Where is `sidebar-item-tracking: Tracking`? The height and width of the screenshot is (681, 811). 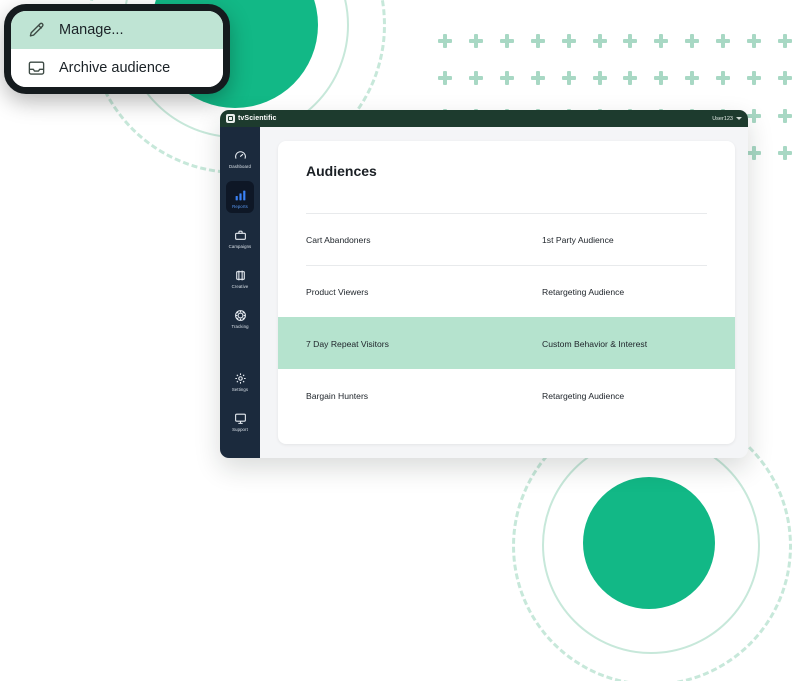 sidebar-item-tracking: Tracking is located at coordinates (240, 319).